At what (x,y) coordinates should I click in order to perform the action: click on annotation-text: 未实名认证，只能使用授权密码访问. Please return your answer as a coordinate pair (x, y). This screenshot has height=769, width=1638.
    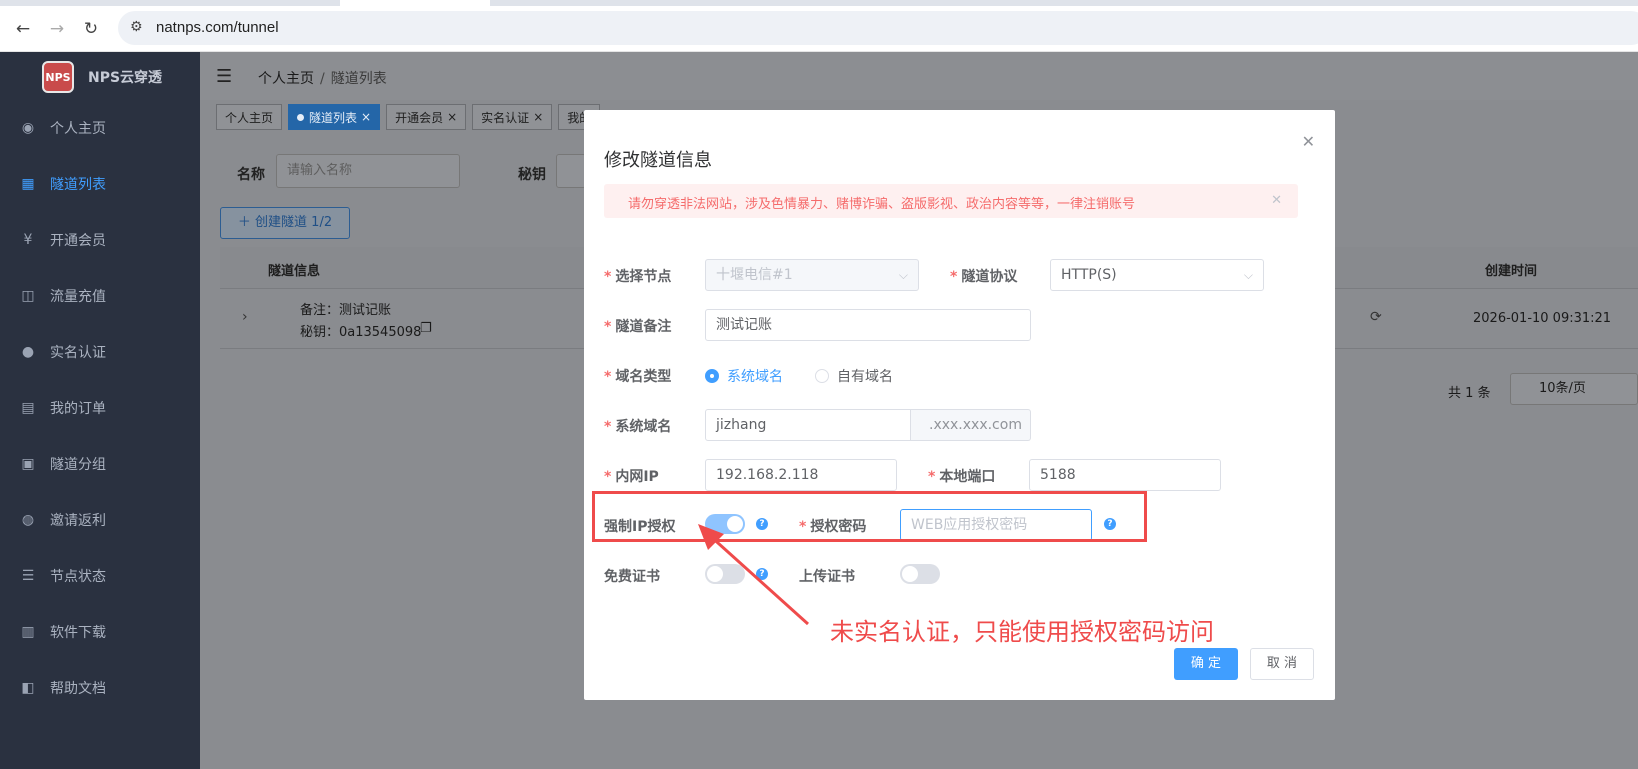
    Looking at the image, I should click on (1022, 632).